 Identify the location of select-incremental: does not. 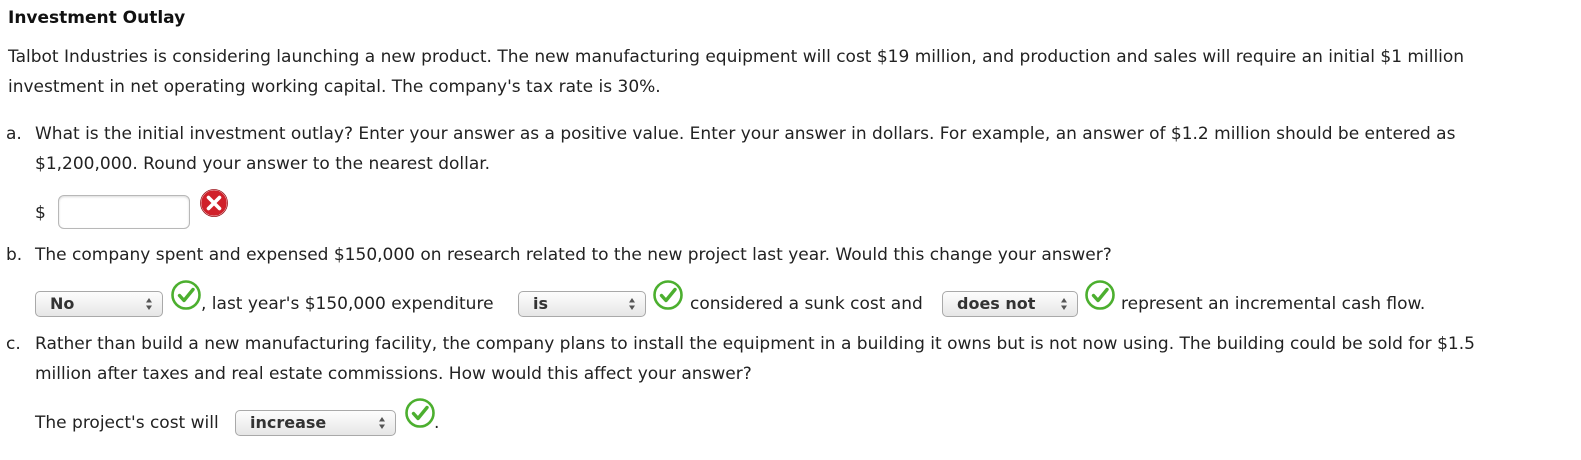
(1010, 304).